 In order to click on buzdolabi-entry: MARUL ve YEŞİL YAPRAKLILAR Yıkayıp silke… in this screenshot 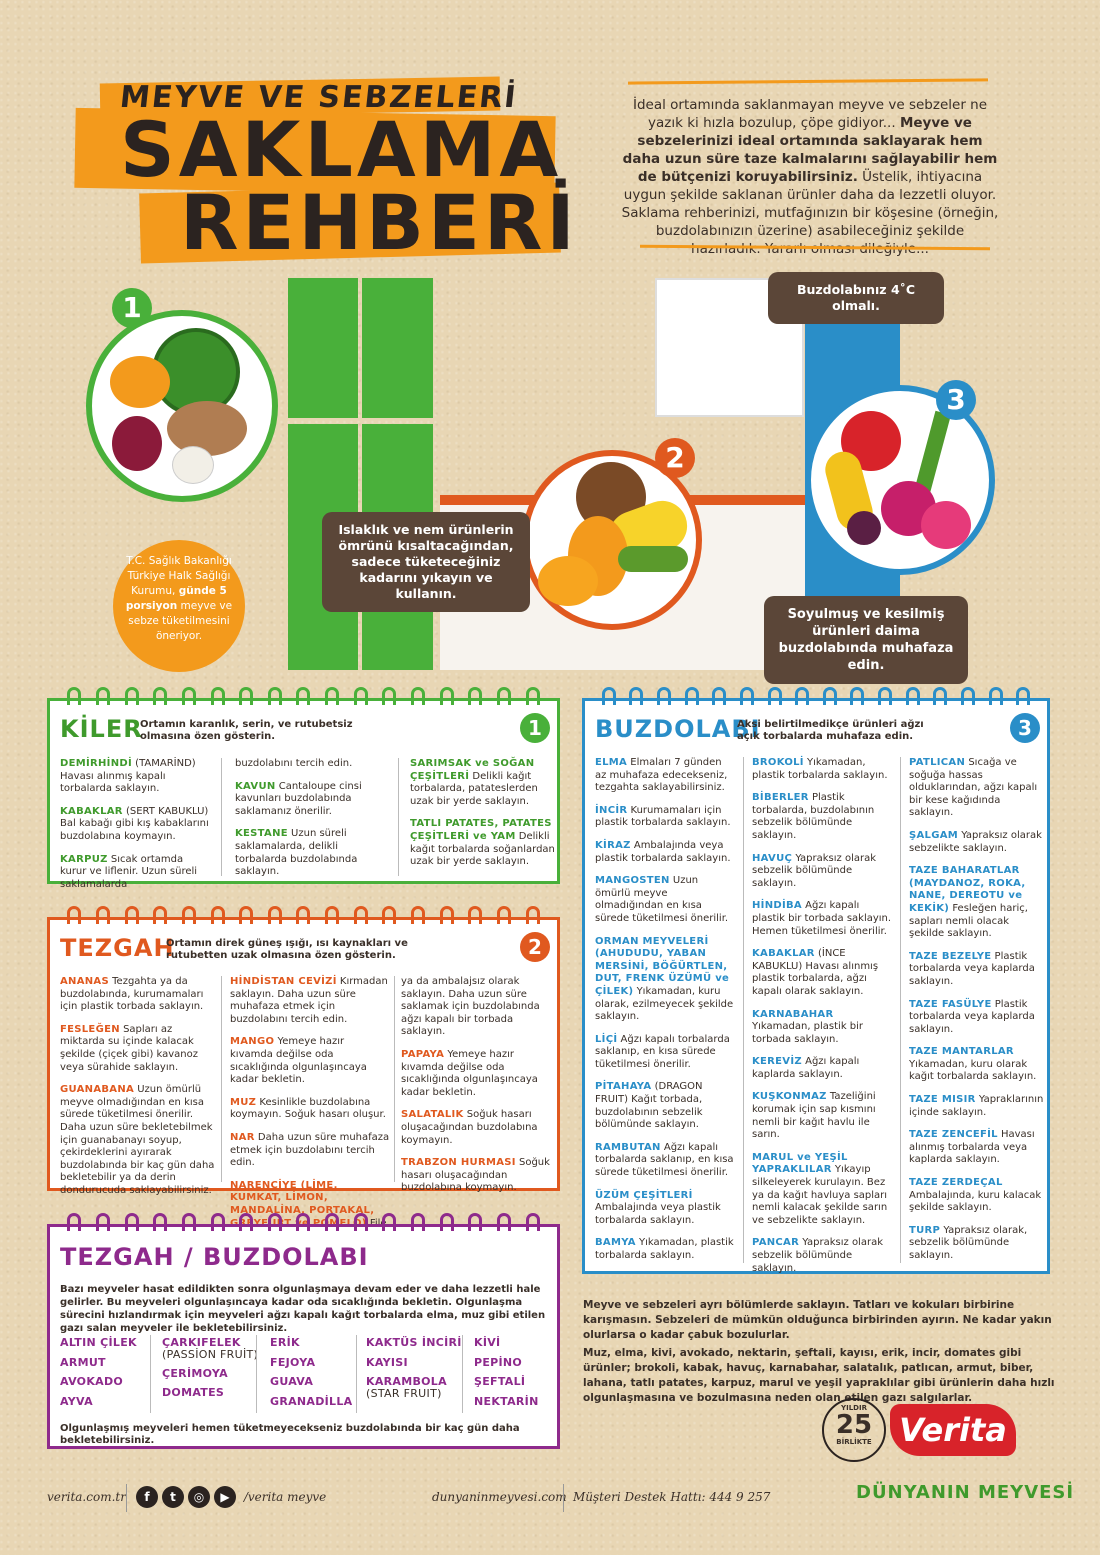, I will do `click(822, 1190)`.